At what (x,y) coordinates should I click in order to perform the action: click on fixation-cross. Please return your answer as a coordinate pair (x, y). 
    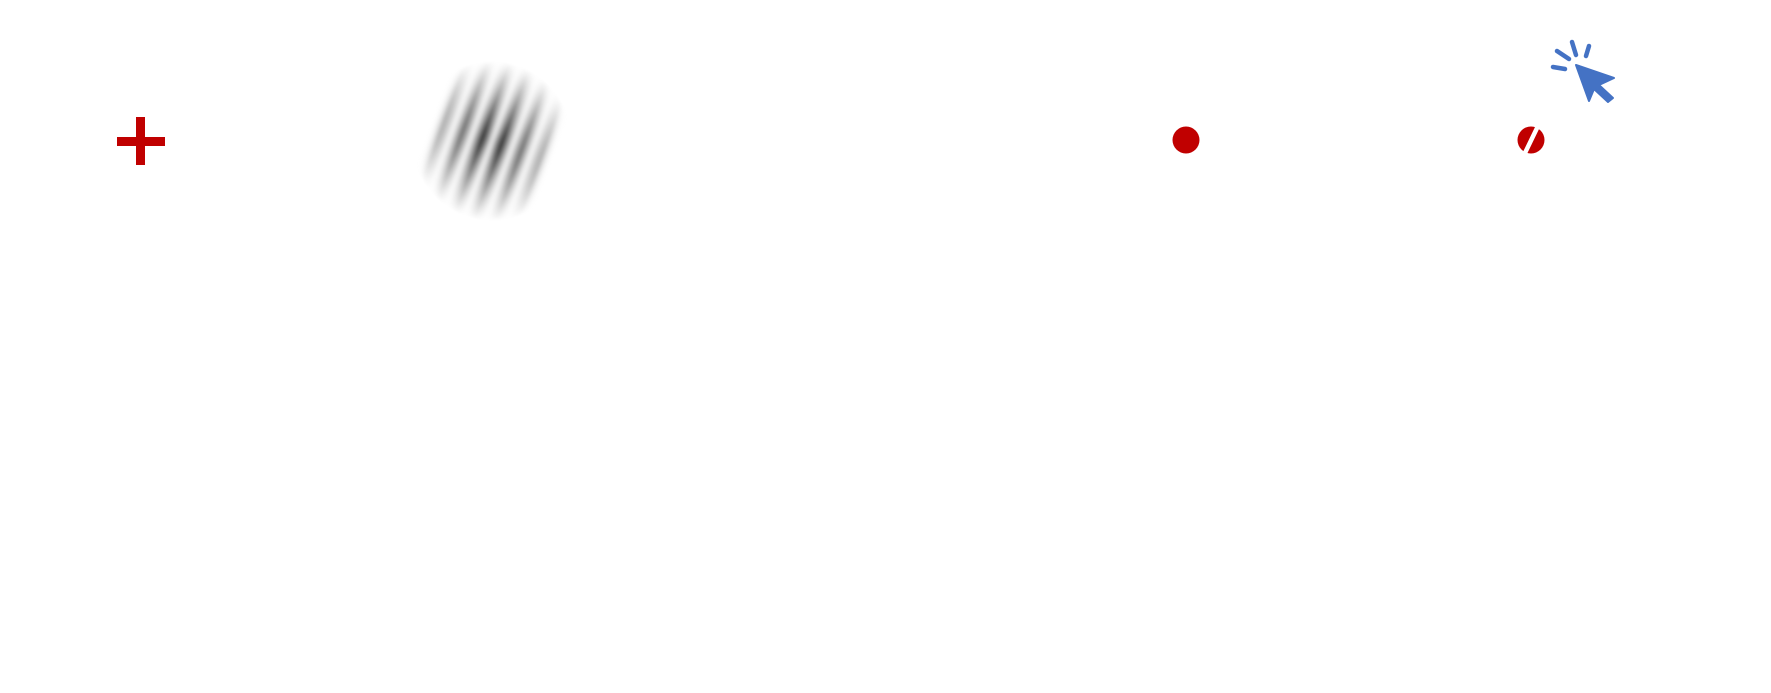
    Looking at the image, I should click on (141, 141).